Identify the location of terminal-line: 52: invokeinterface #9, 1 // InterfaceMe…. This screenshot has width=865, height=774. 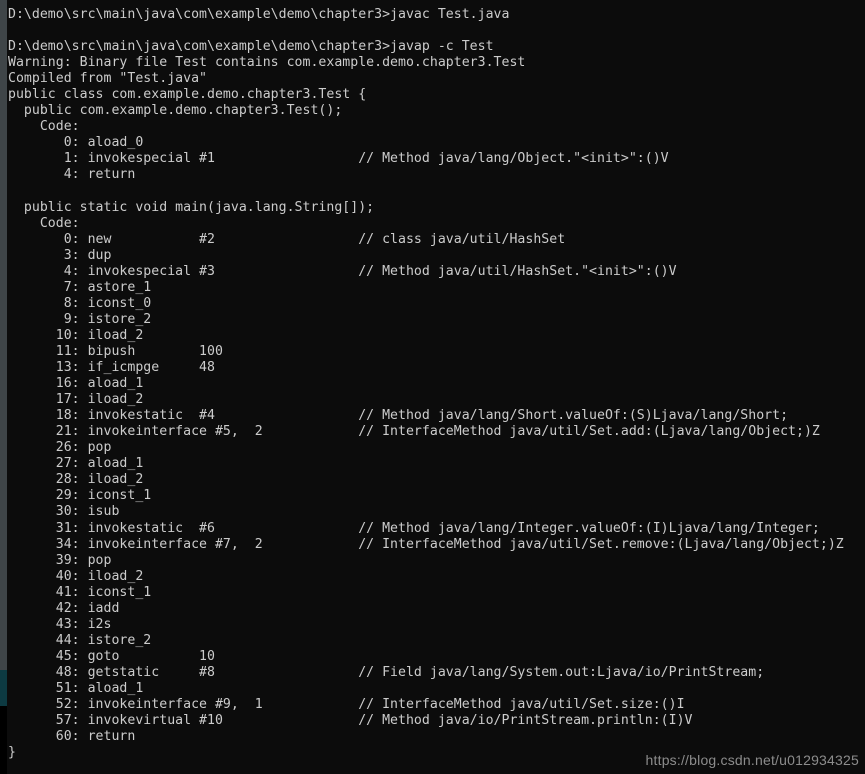
(346, 705).